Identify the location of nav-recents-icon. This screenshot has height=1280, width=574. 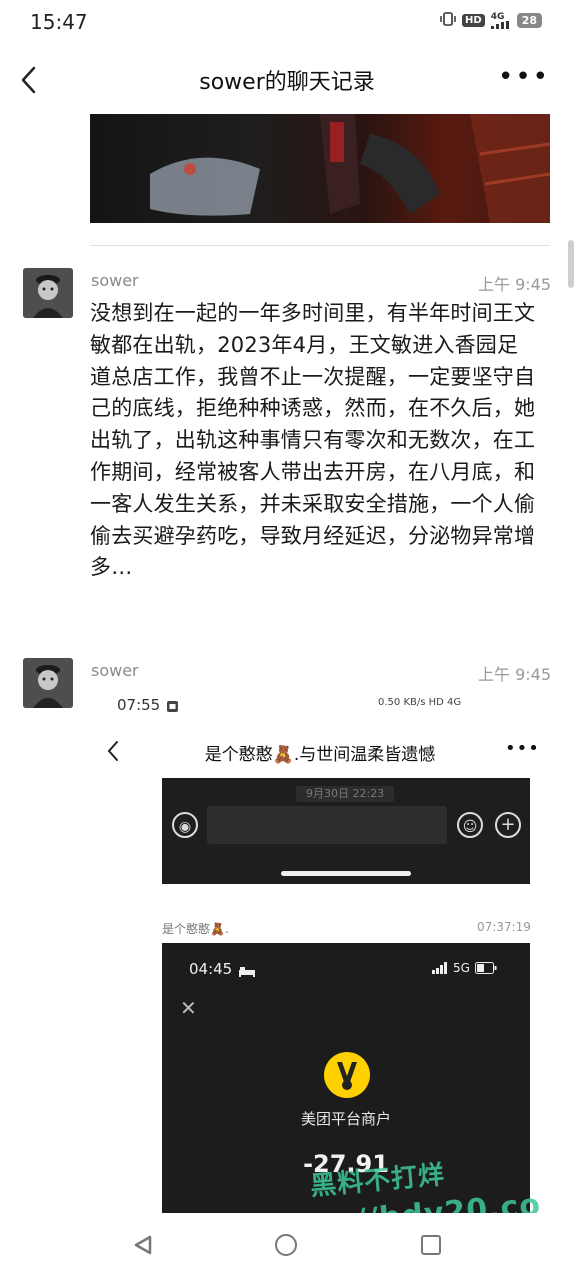
(431, 1245).